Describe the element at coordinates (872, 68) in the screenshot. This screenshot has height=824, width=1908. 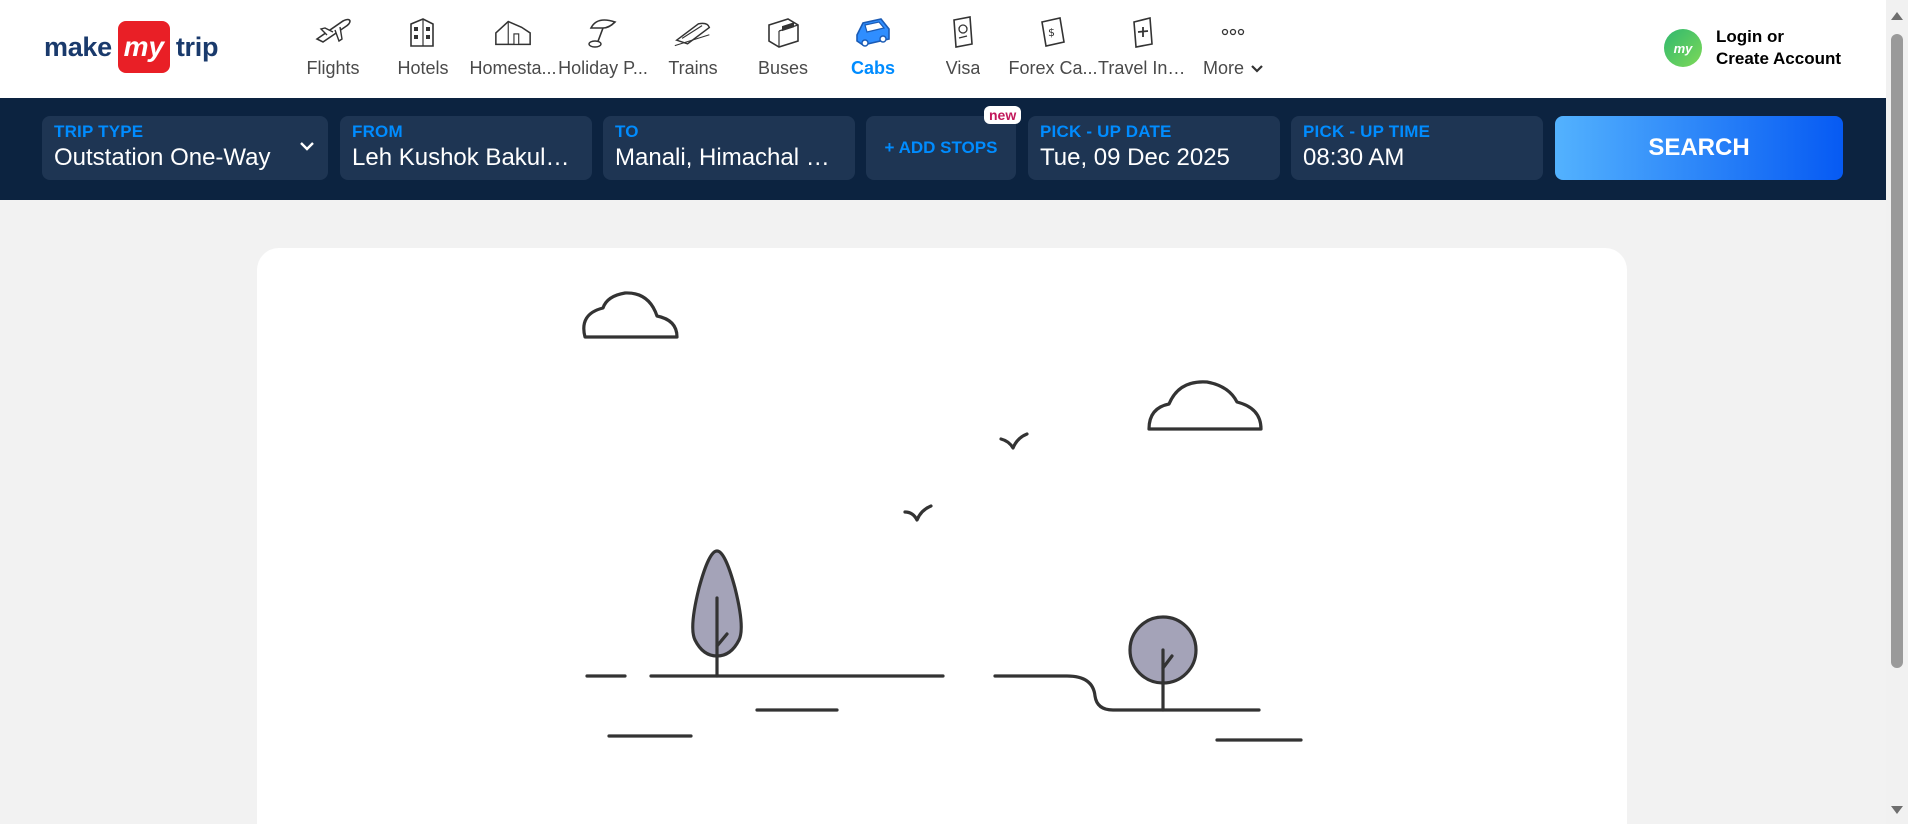
I see `nav-label: Cabs` at that location.